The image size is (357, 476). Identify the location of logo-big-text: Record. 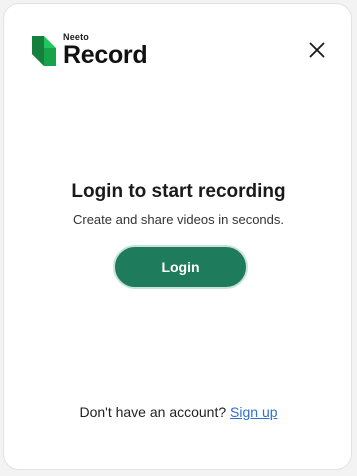
(105, 55).